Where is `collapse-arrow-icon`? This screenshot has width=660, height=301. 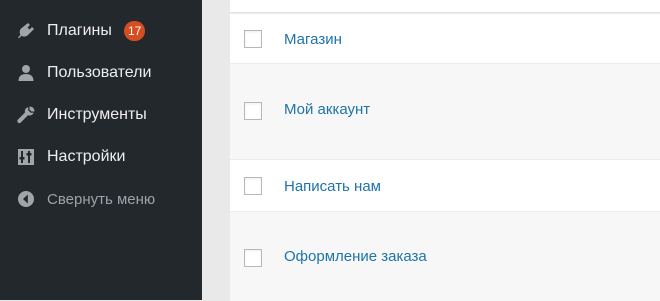 collapse-arrow-icon is located at coordinates (26, 199).